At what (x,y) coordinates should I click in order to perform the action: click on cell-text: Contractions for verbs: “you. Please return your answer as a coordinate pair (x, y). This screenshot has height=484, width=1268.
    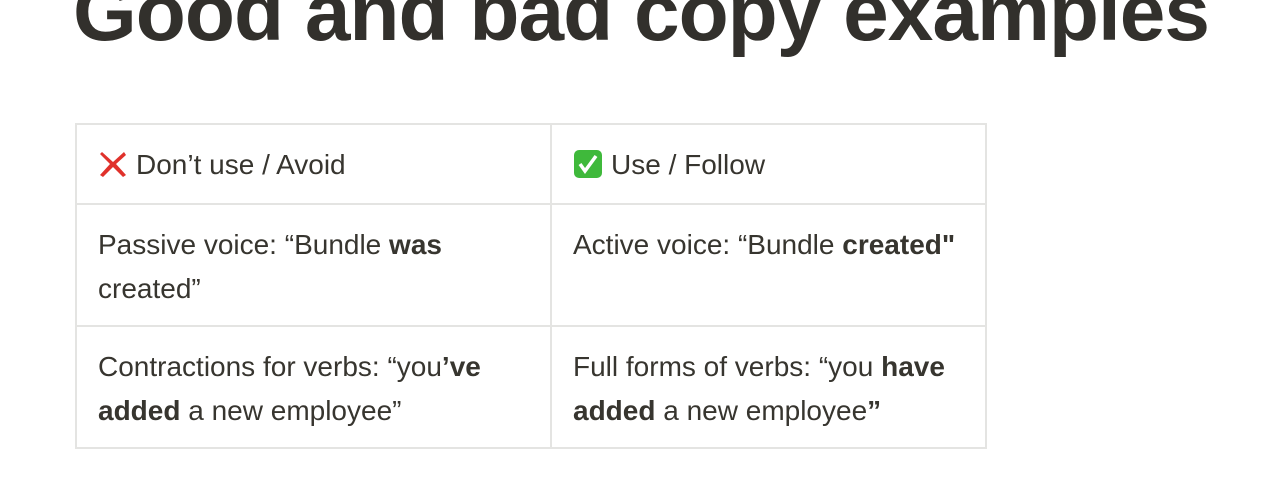
    Looking at the image, I should click on (270, 366).